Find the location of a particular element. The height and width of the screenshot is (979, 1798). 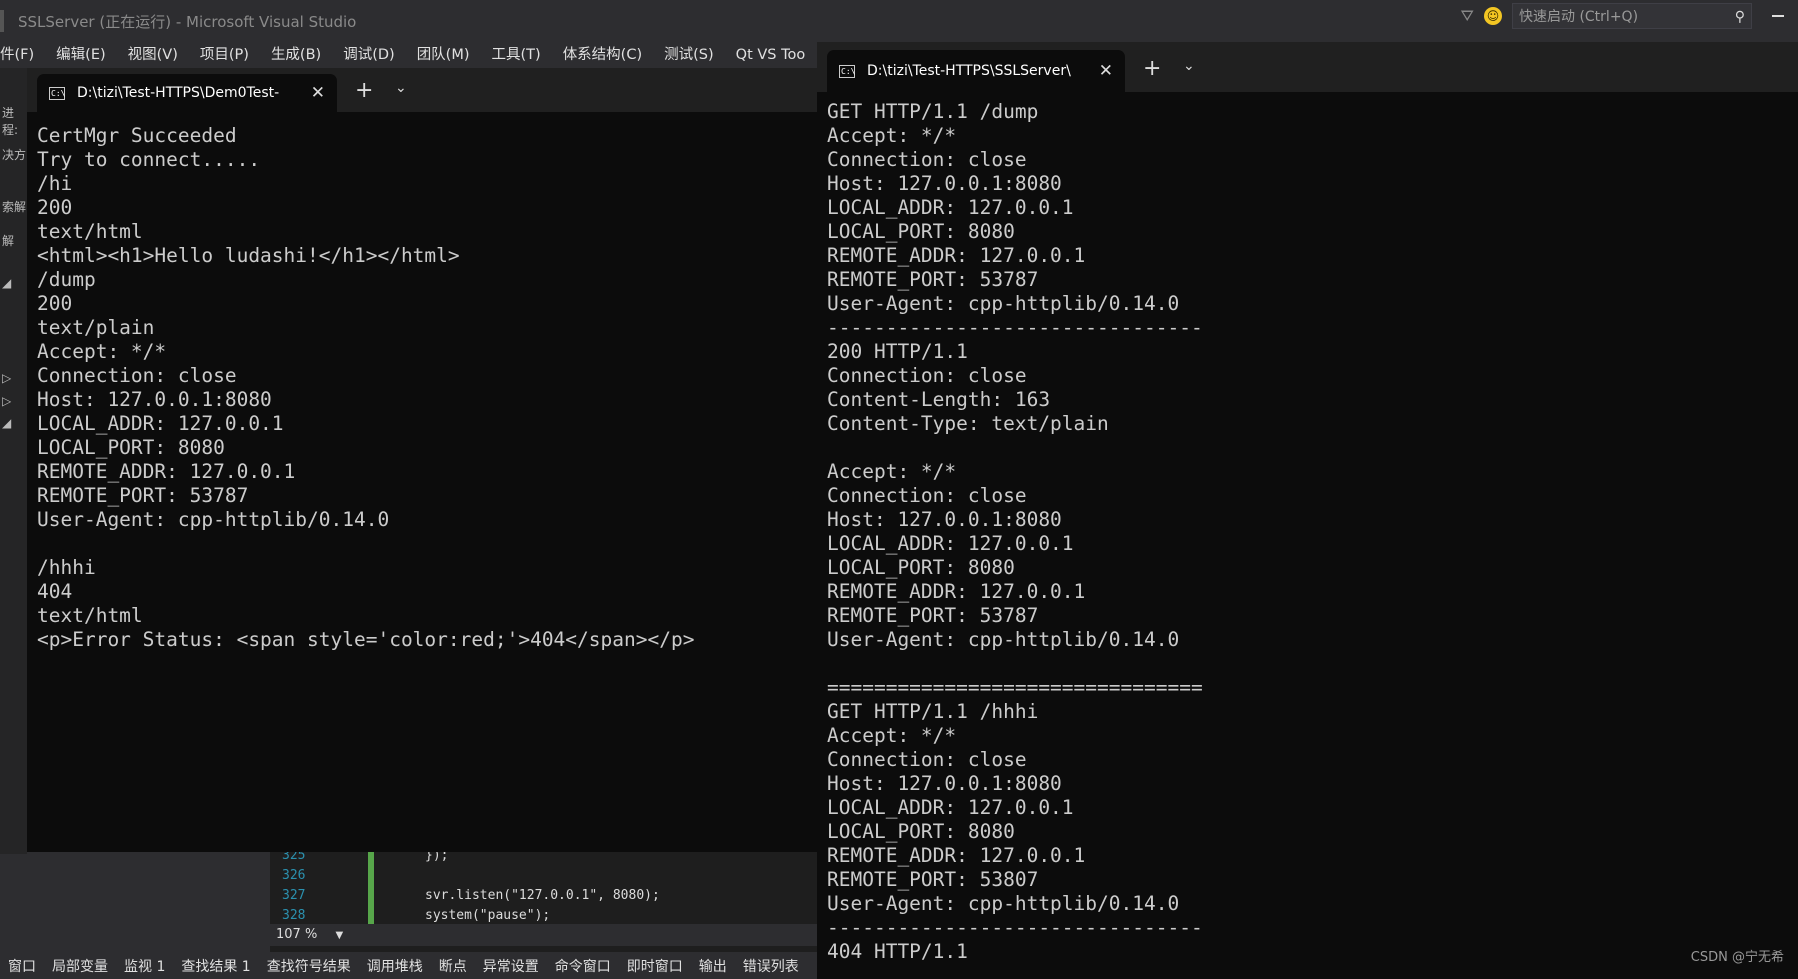

terminal-line: -------------------------------- is located at coordinates (1015, 327).